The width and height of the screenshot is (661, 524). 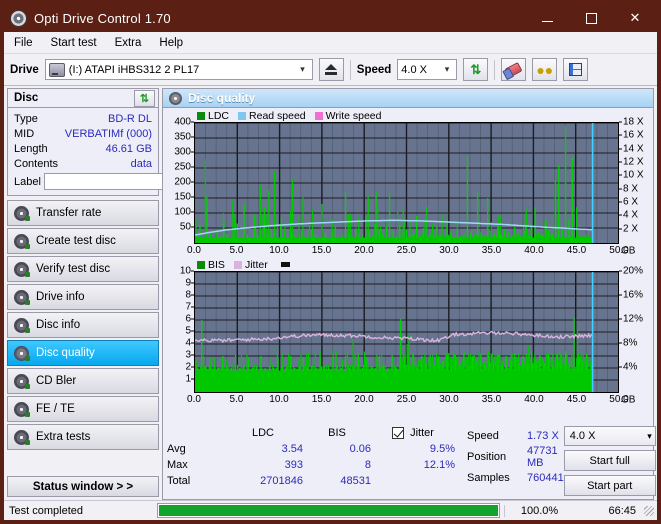 I want to click on menu-item-extra: Extra, so click(x=128, y=43).